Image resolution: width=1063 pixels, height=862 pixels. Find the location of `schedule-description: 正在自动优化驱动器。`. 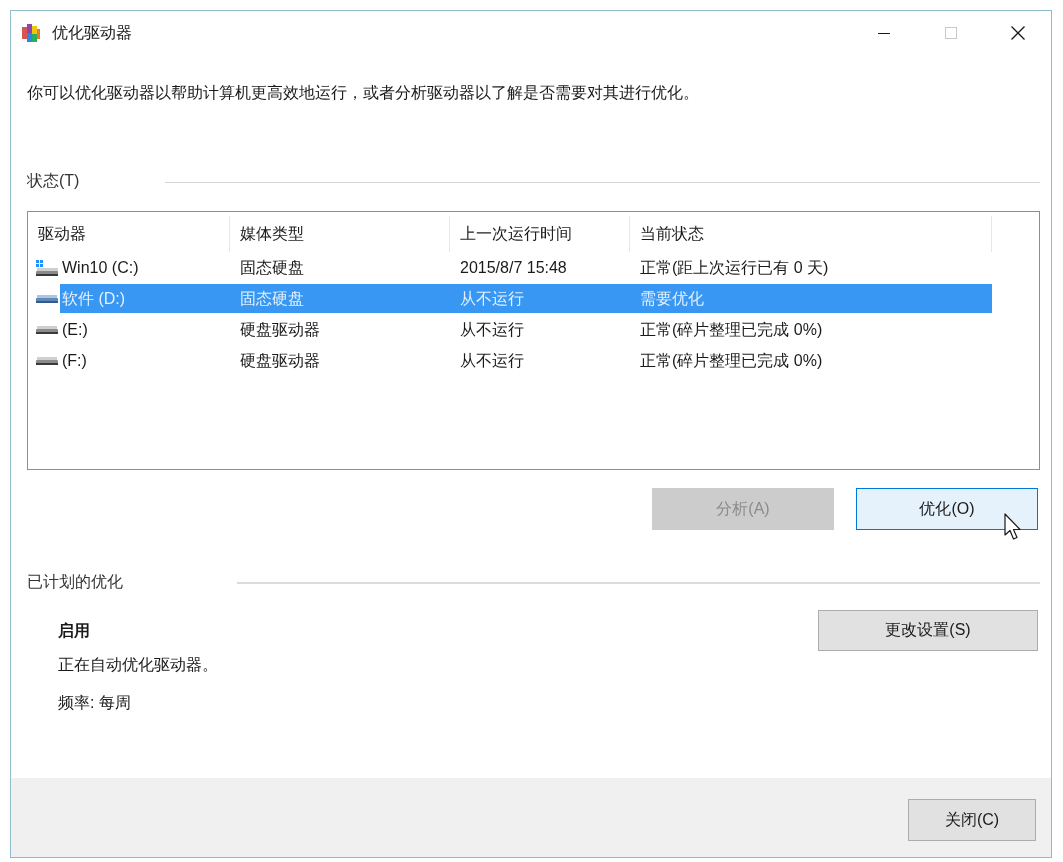

schedule-description: 正在自动优化驱动器。 is located at coordinates (138, 665).